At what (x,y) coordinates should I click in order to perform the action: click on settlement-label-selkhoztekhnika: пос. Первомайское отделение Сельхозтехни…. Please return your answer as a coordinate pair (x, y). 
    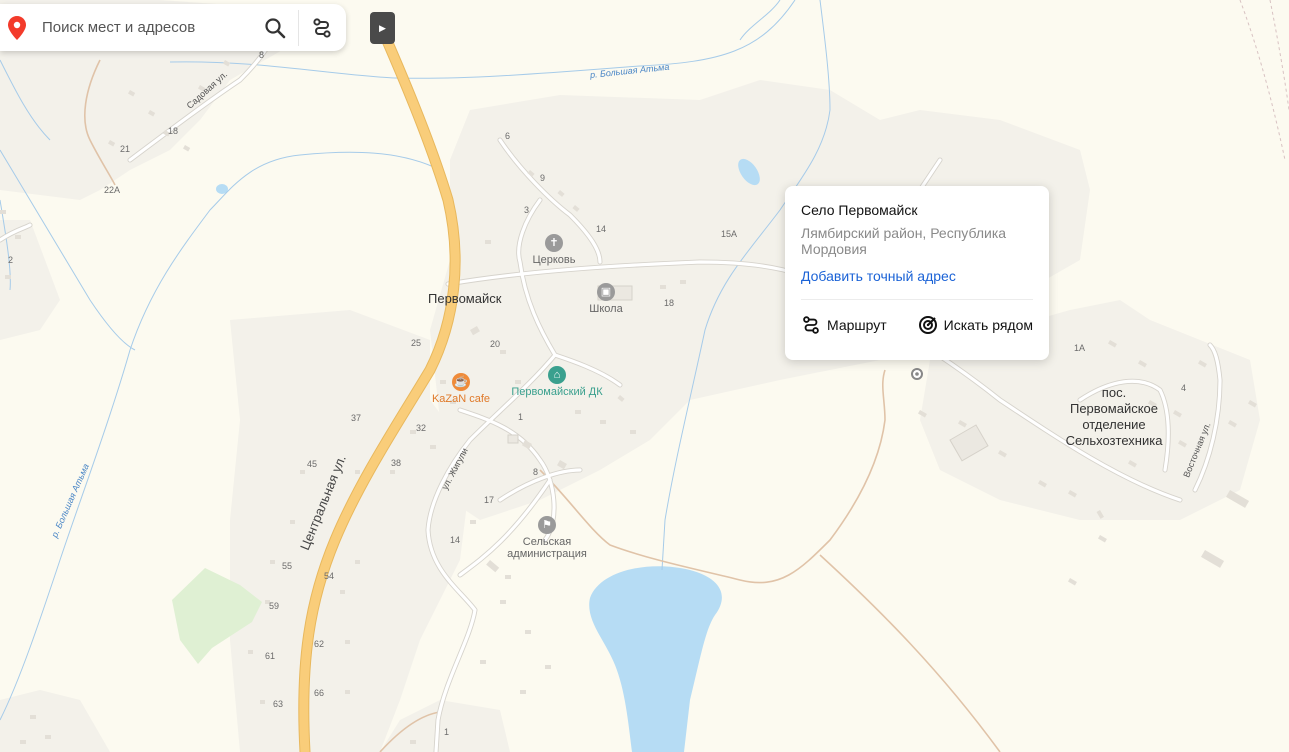
    Looking at the image, I should click on (1114, 417).